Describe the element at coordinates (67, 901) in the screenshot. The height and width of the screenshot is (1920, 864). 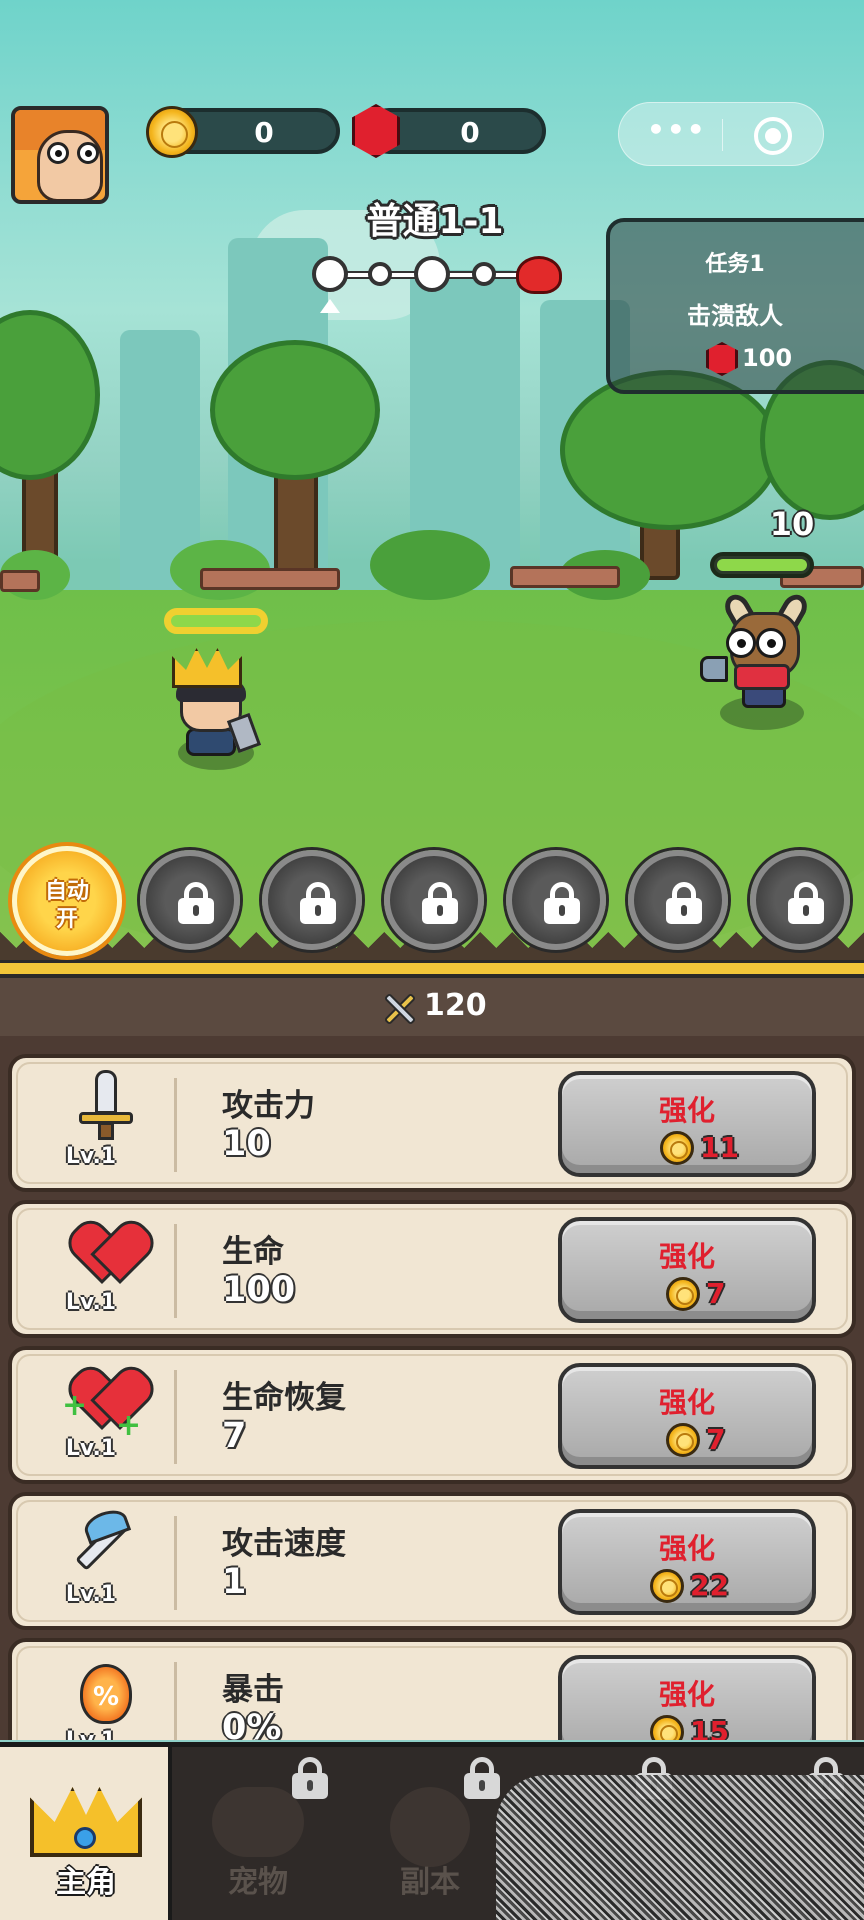
I see `auto-battle-button: 自动 开` at that location.